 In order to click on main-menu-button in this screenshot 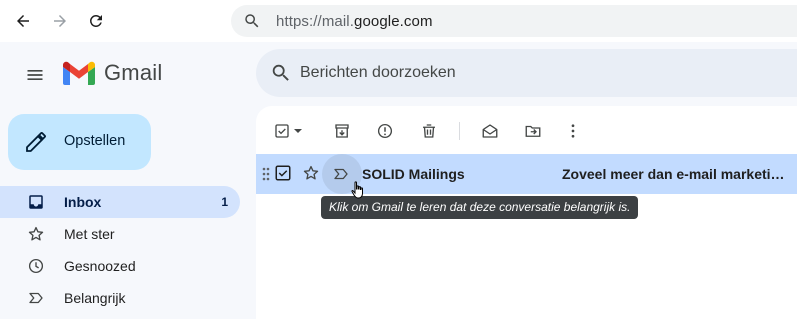, I will do `click(35, 75)`.